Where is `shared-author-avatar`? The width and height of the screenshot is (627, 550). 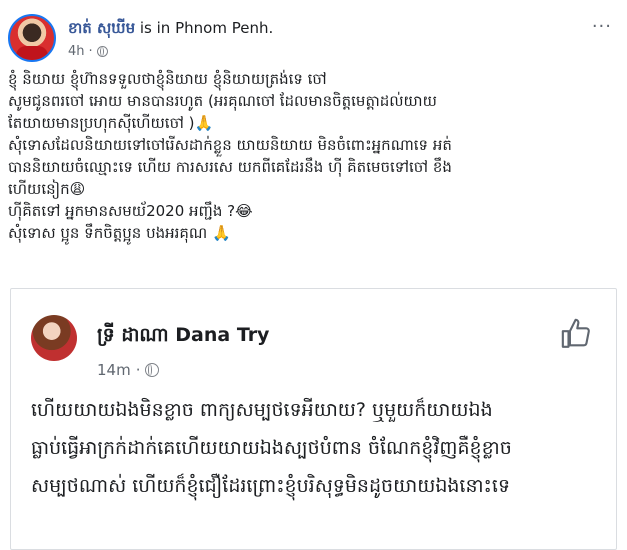 shared-author-avatar is located at coordinates (54, 338).